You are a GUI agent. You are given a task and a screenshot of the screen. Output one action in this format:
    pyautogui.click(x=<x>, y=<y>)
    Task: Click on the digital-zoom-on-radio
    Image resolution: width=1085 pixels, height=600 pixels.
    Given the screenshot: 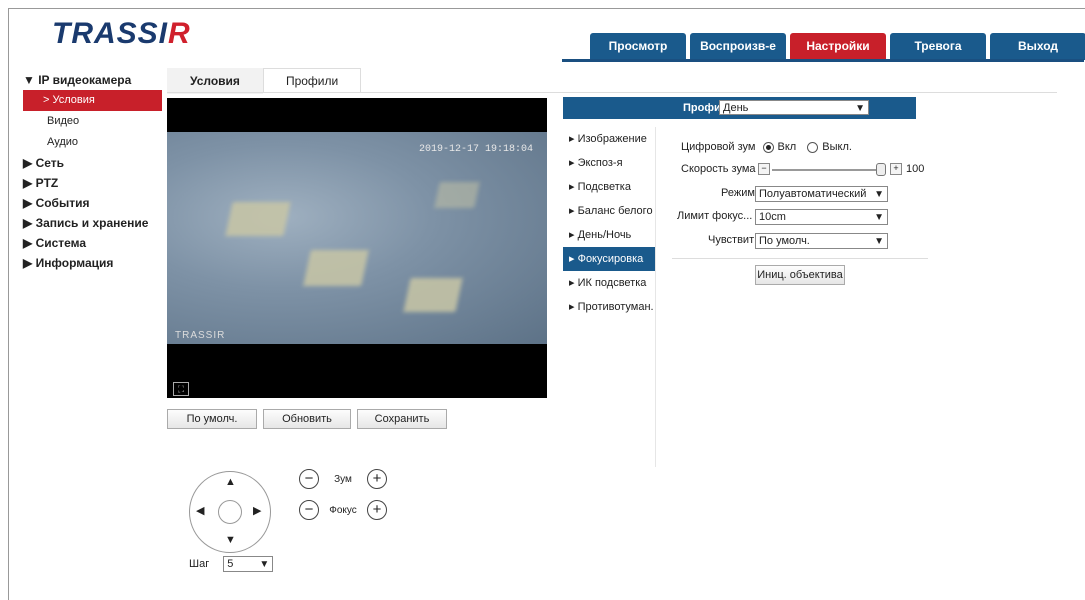 What is the action you would take?
    pyautogui.click(x=768, y=147)
    